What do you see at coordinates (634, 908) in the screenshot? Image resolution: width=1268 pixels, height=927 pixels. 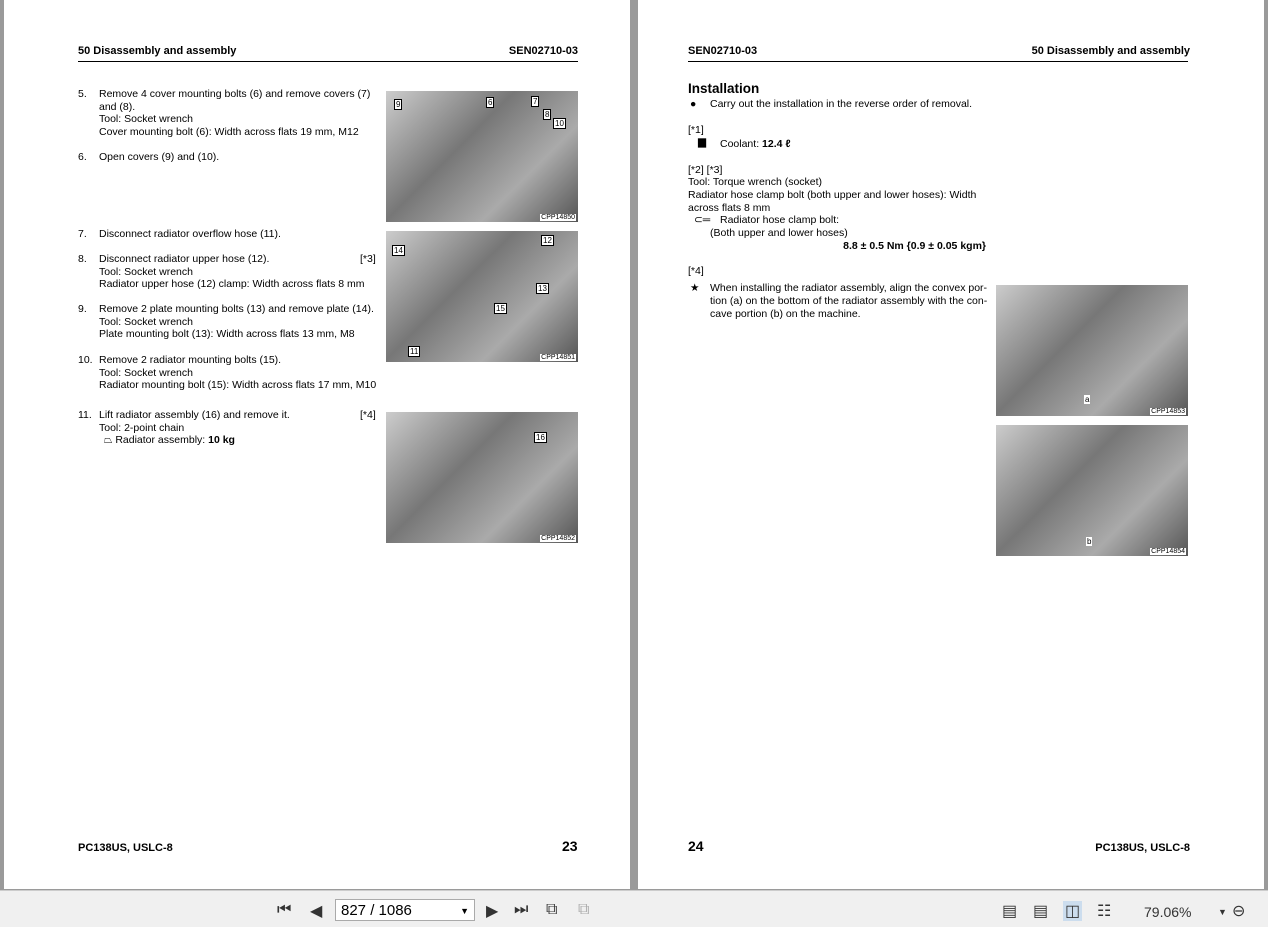 I see `toolbar: ⏮ ◀ ▶ ⏭ ⧉ ⧉ ▤ ▤ ◫ ☷ 79.06% ▼ ⊖` at bounding box center [634, 908].